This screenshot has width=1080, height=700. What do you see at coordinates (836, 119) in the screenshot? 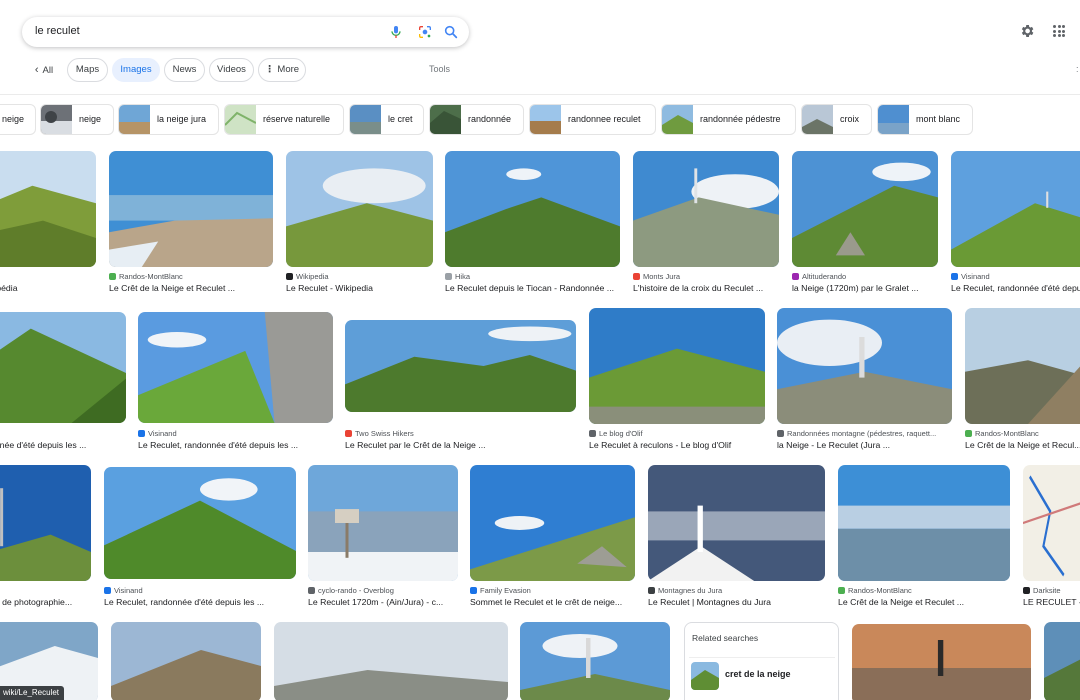
I see `chip-croix: croix` at bounding box center [836, 119].